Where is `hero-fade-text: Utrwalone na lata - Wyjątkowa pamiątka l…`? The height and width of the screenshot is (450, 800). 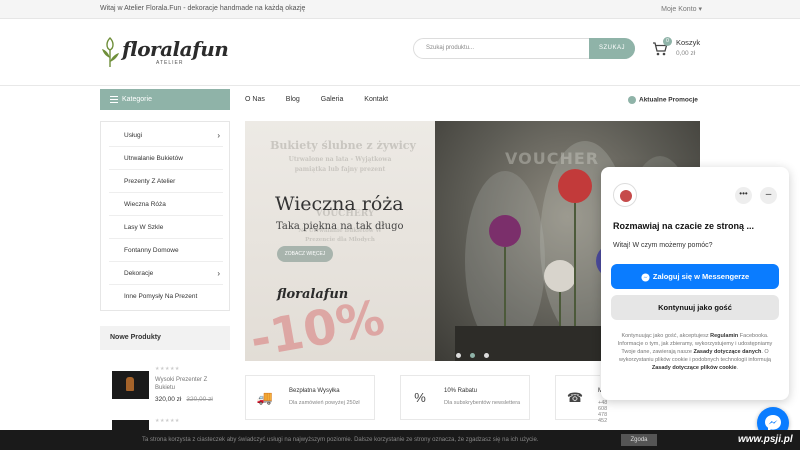 hero-fade-text: Utrwalone na lata - Wyjątkowa pamiątka l… is located at coordinates (340, 164).